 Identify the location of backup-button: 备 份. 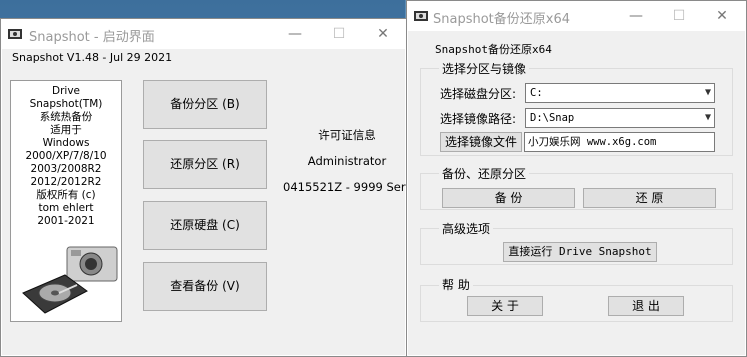
(508, 198).